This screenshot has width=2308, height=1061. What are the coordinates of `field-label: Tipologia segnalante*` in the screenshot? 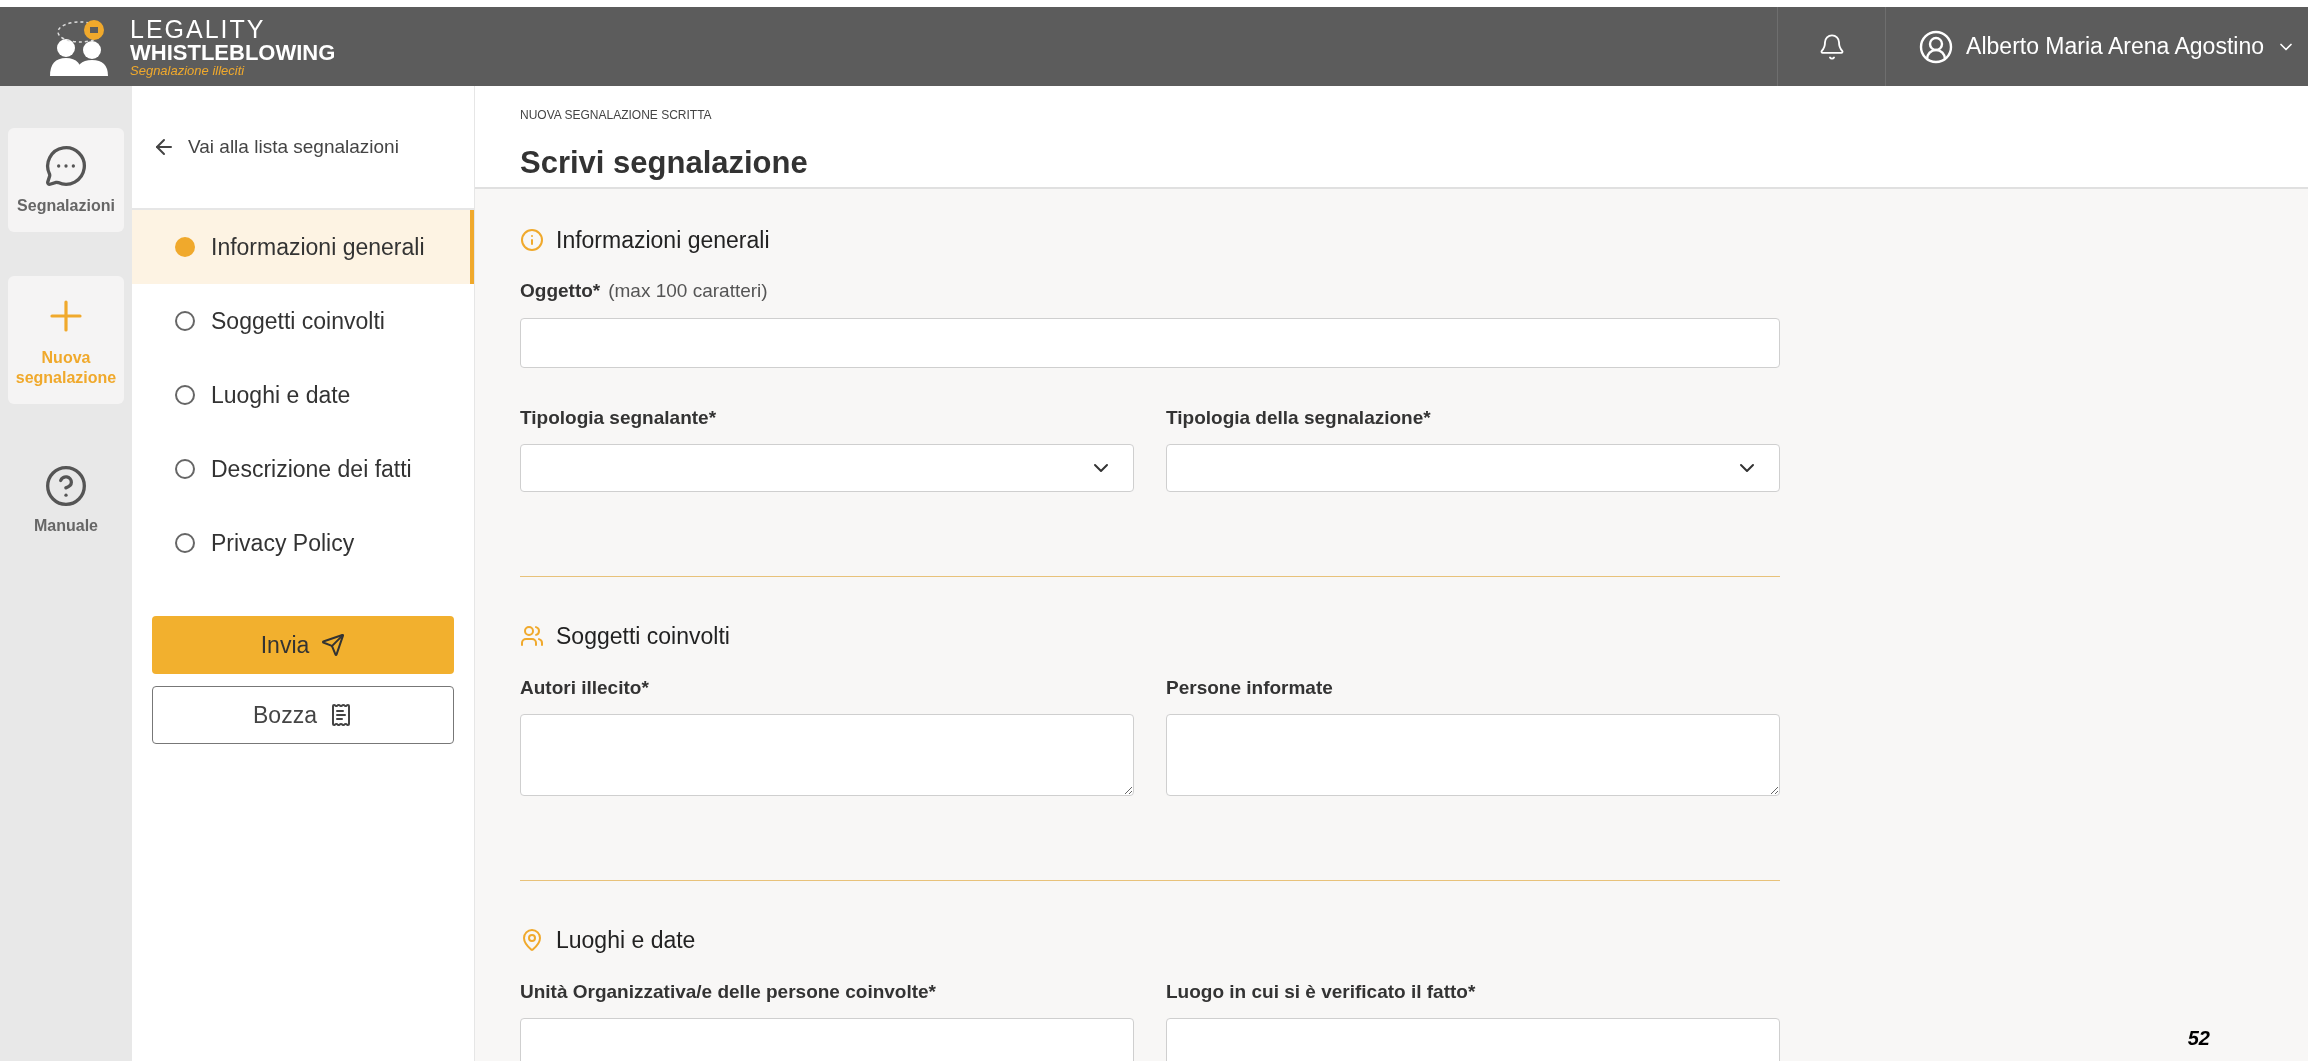 It's located at (618, 417).